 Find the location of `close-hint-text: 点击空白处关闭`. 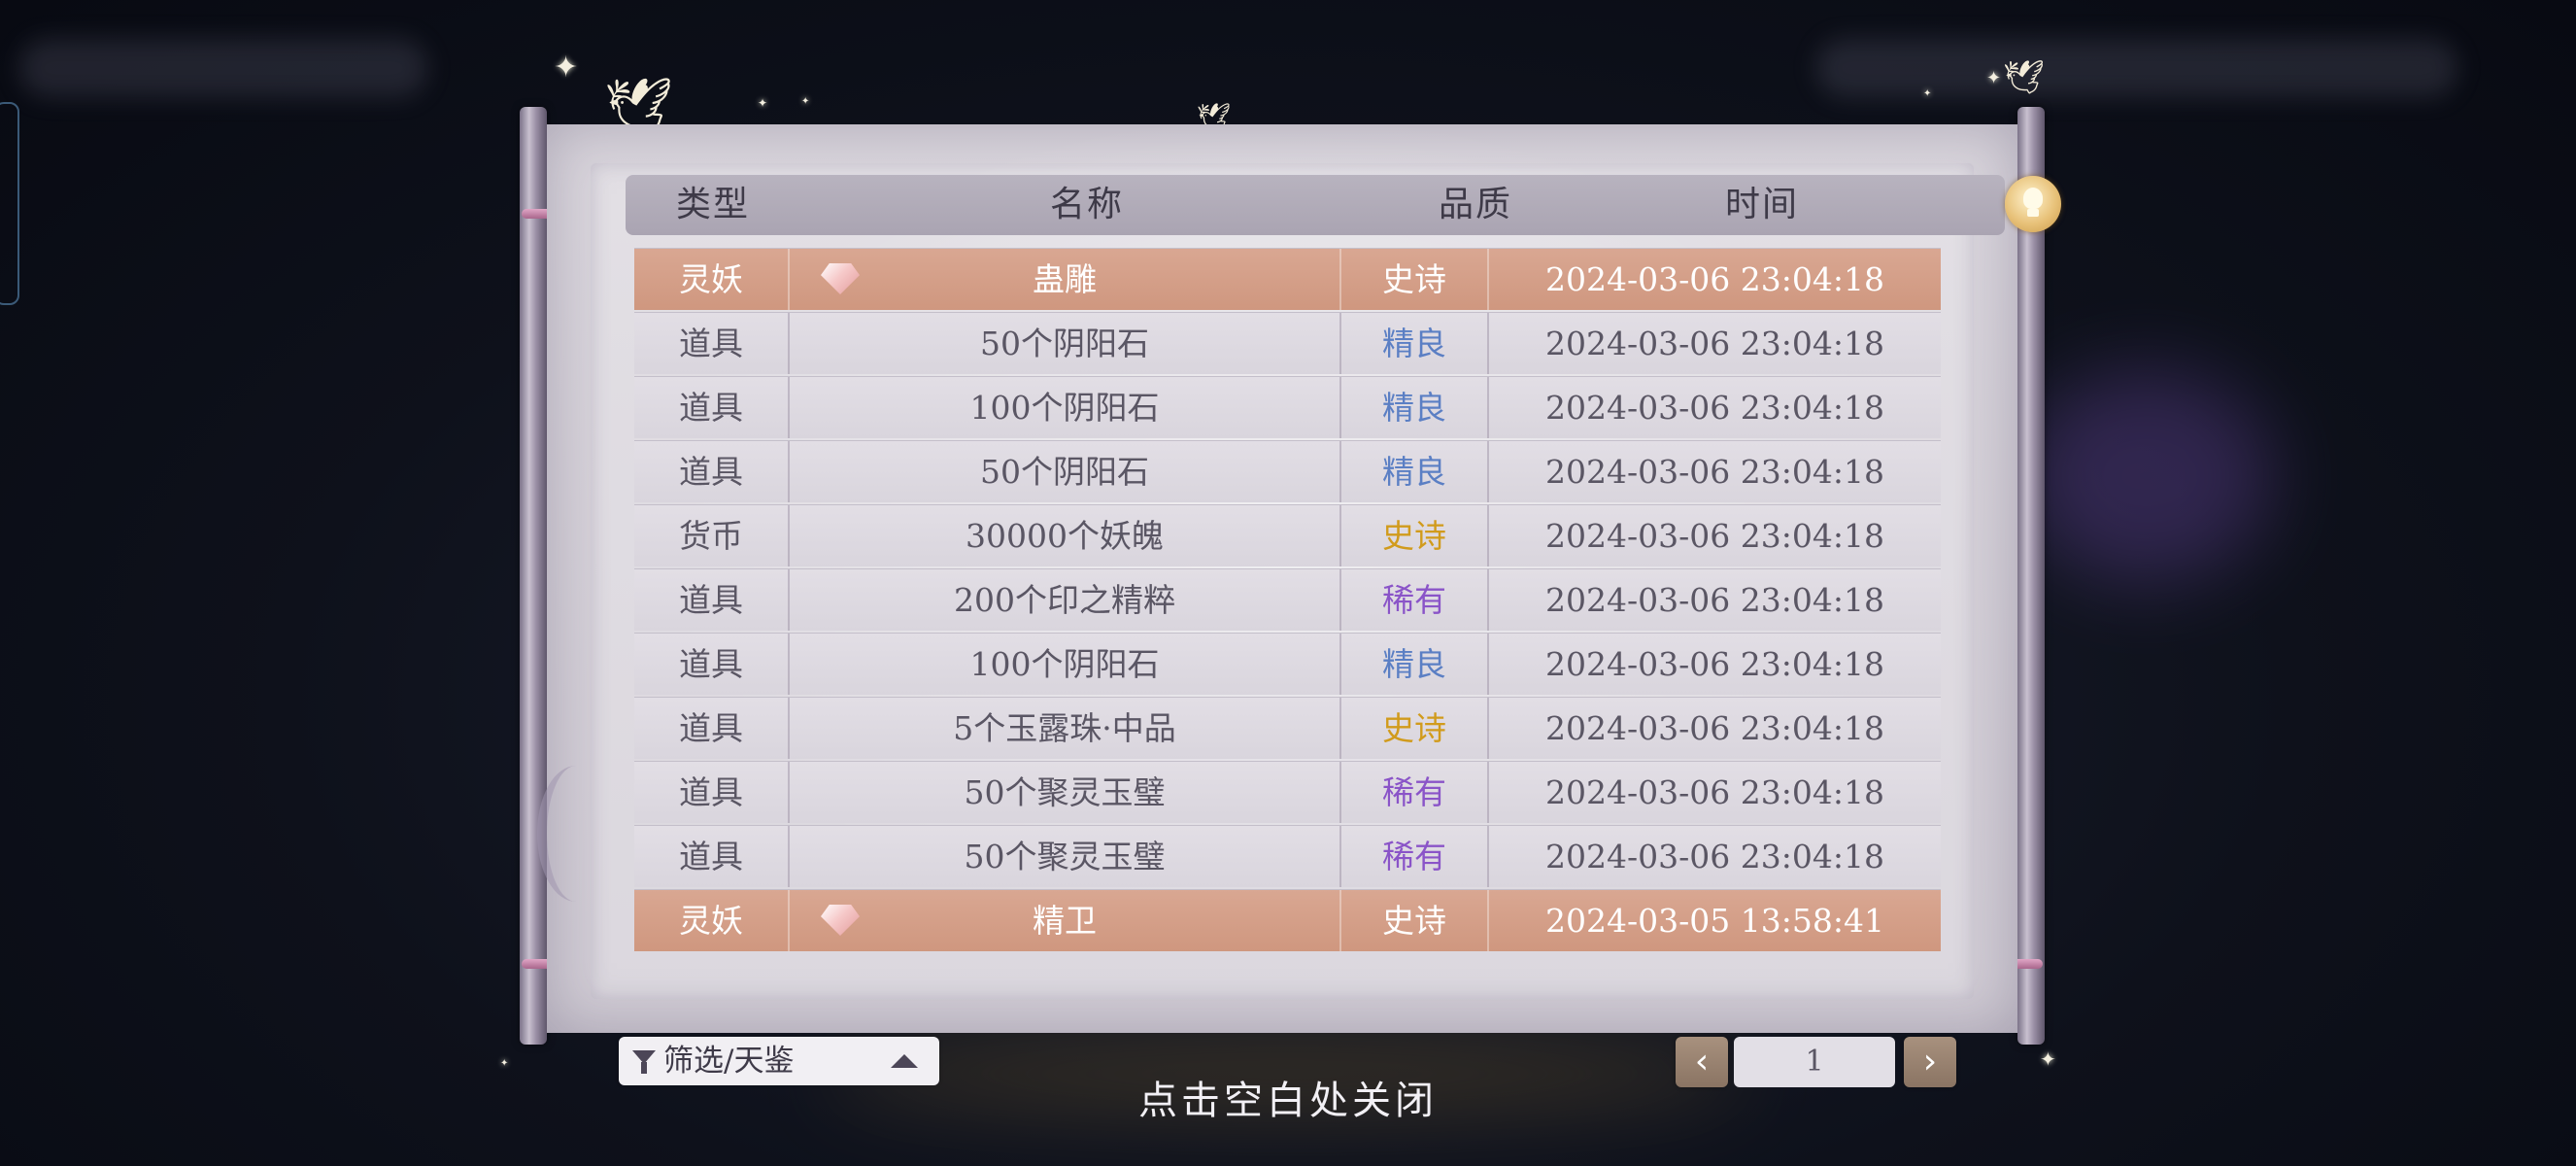

close-hint-text: 点击空白处关闭 is located at coordinates (1288, 1097).